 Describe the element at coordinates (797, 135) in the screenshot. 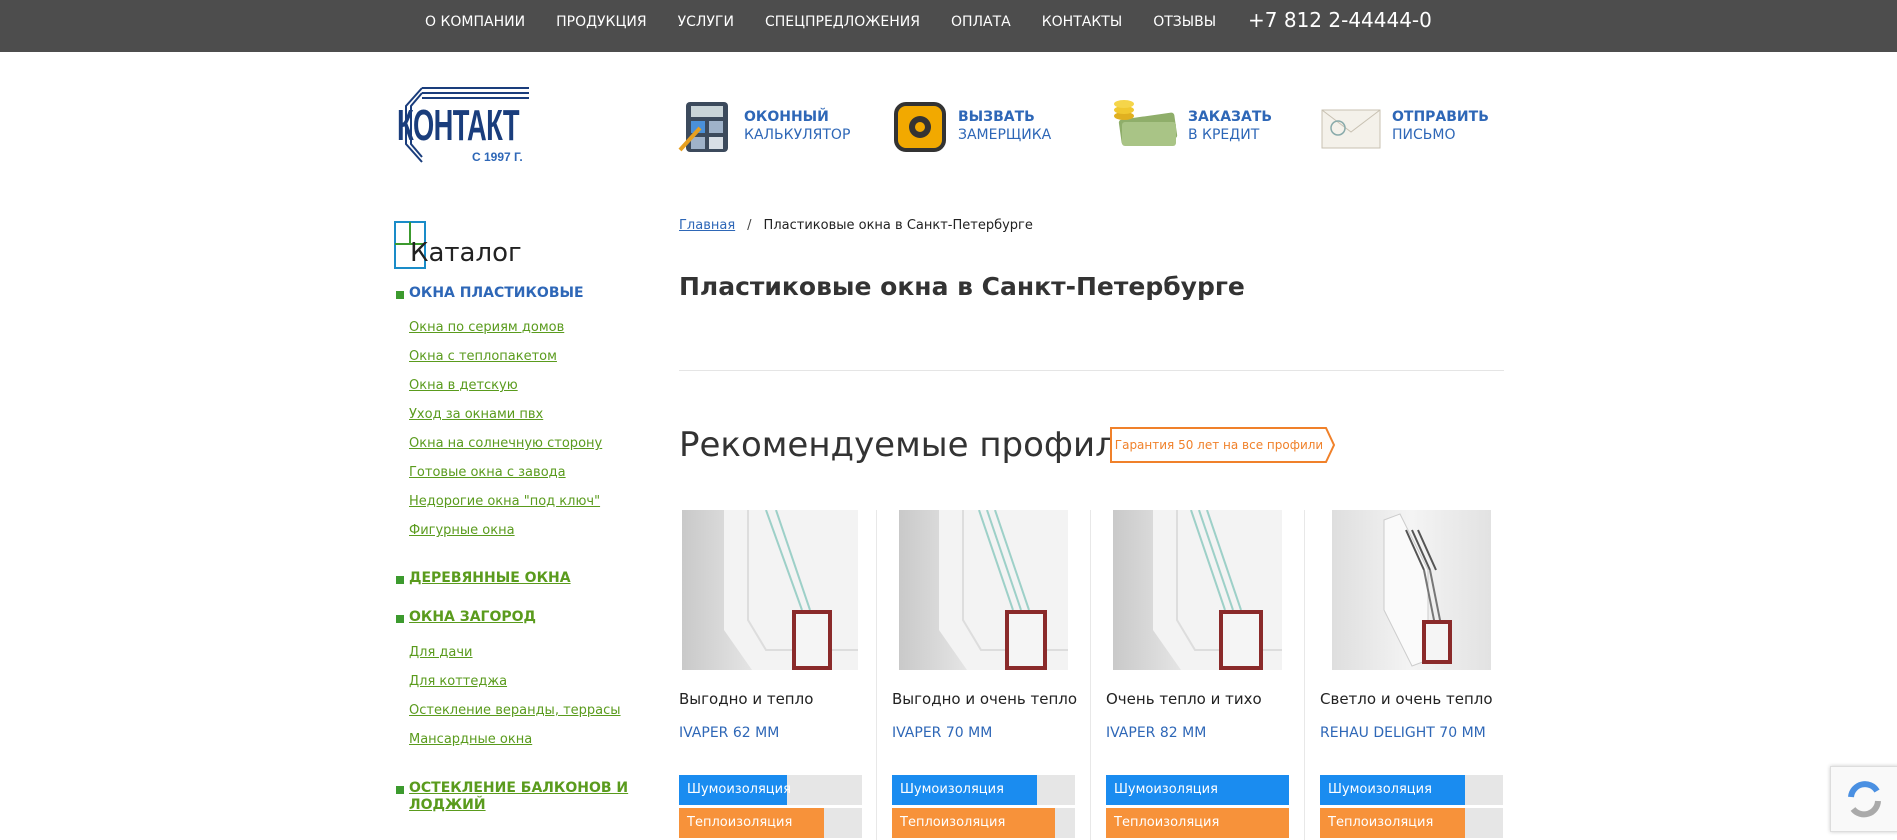

I see `calculator-line2: КАЛЬКУЛЯТОР` at that location.